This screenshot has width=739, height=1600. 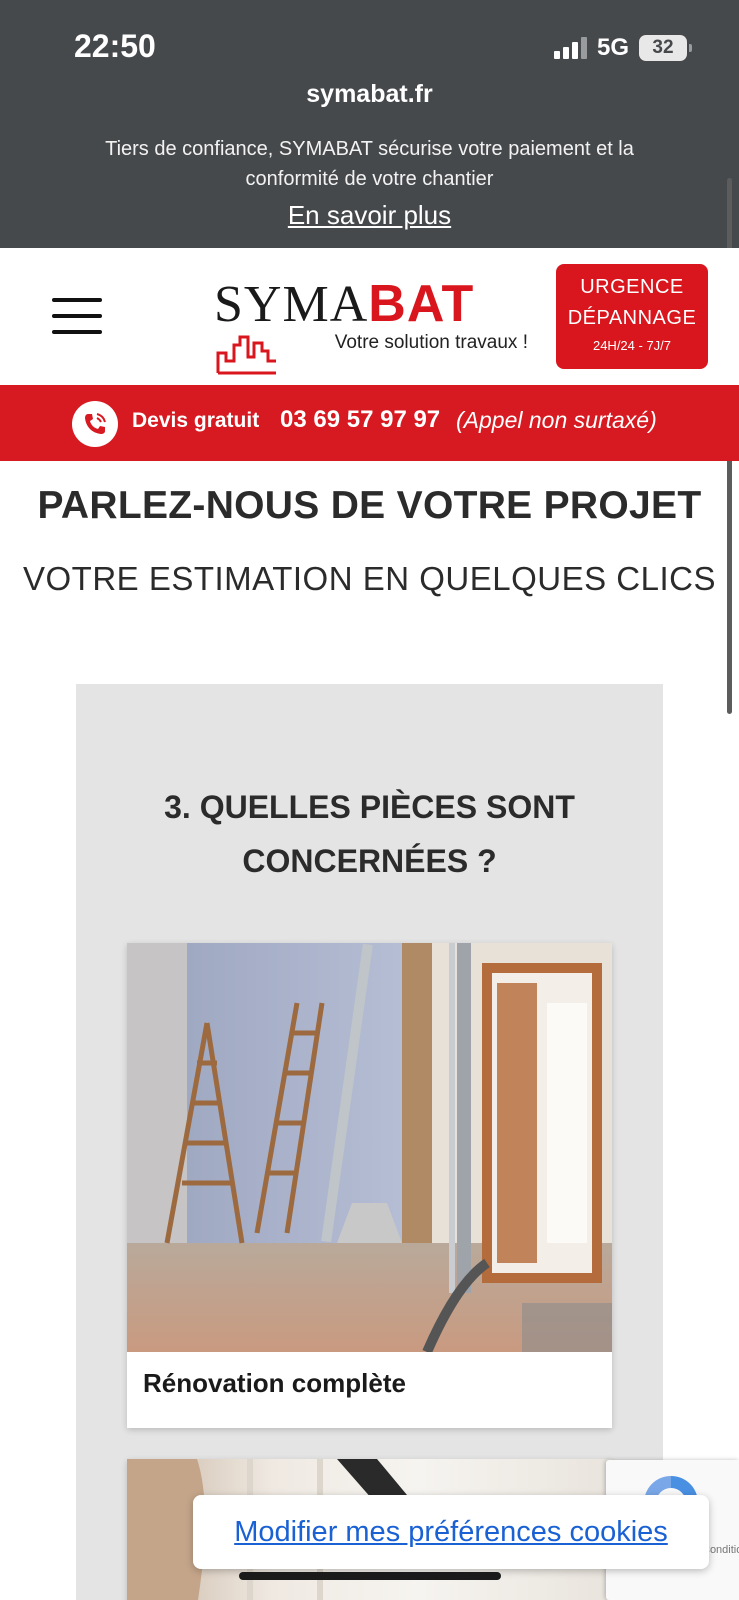 I want to click on url-bar: symabat.fr, so click(x=369, y=94).